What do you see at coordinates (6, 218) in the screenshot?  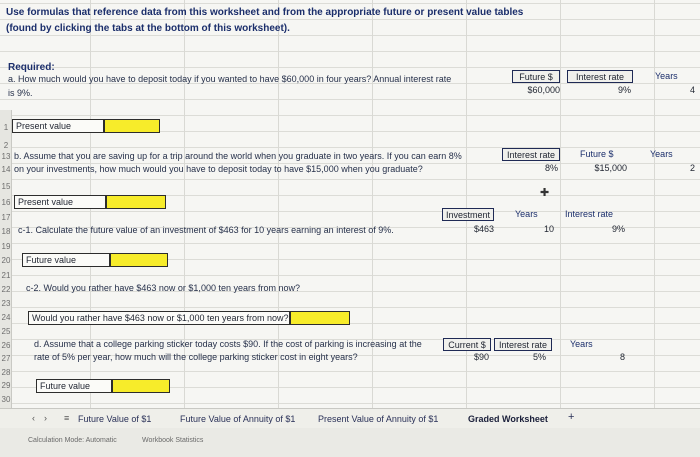 I see `row-number: 17` at bounding box center [6, 218].